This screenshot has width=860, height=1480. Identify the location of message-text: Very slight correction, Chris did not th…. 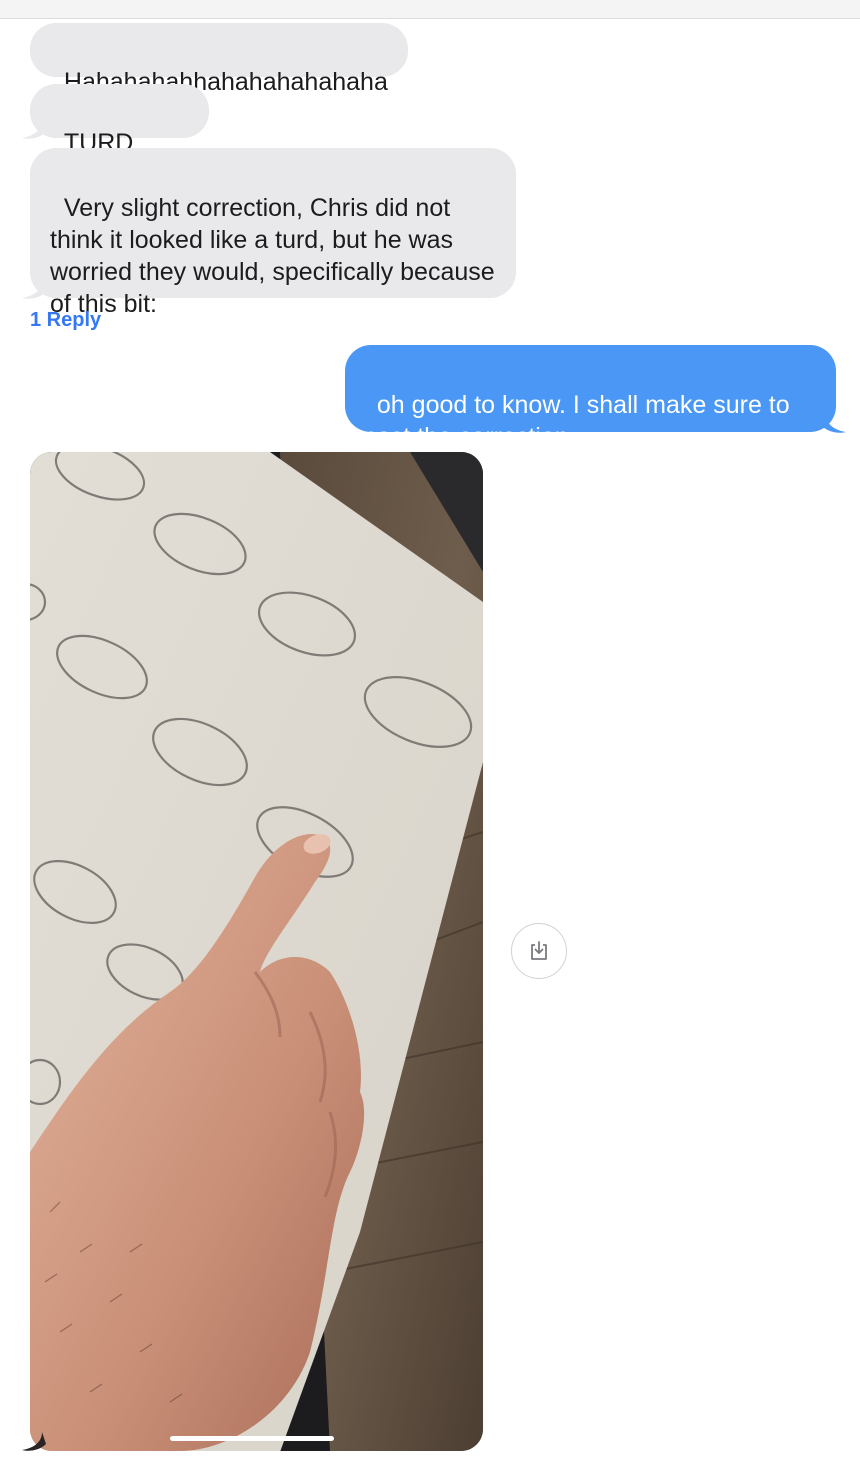
(276, 256).